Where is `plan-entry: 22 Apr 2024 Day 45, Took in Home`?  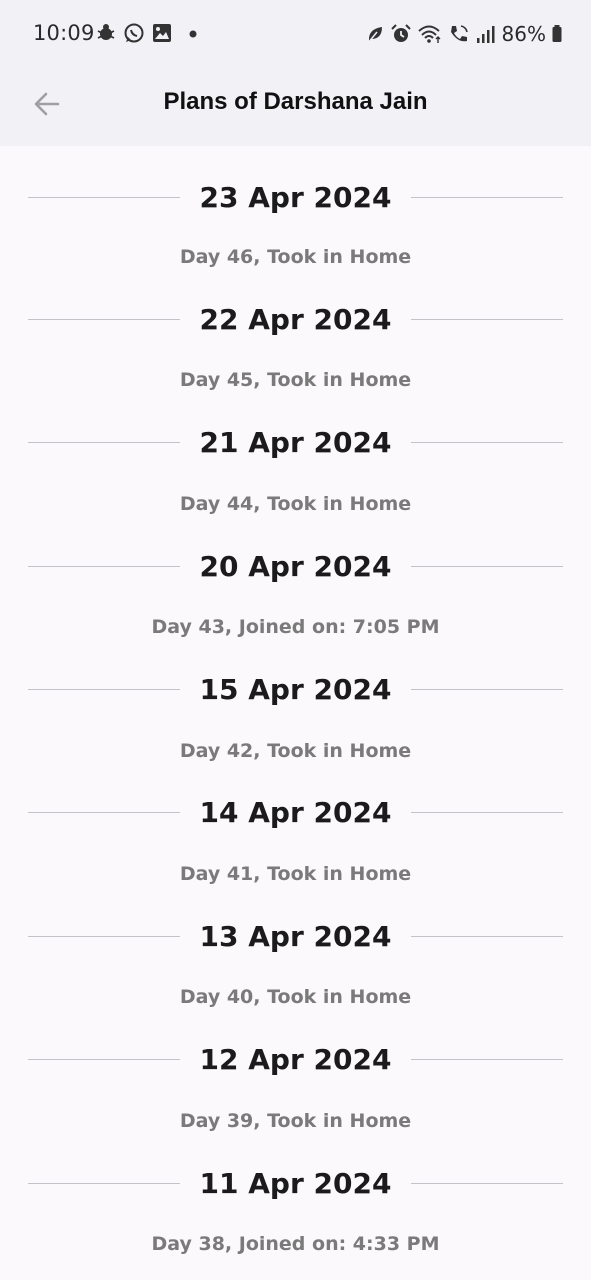
plan-entry: 22 Apr 2024 Day 45, Took in Home is located at coordinates (295, 330).